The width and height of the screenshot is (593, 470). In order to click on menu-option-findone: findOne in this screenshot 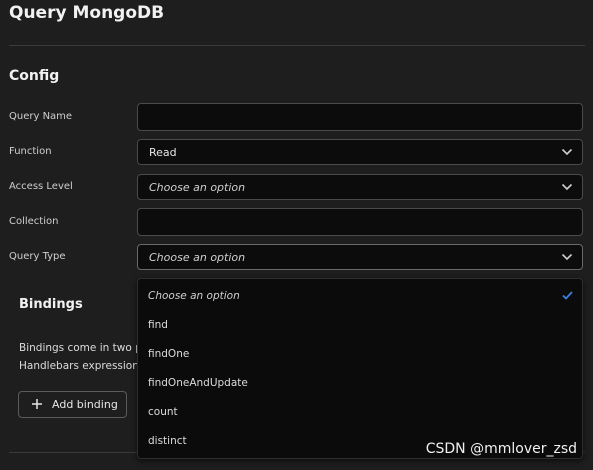, I will do `click(168, 354)`.